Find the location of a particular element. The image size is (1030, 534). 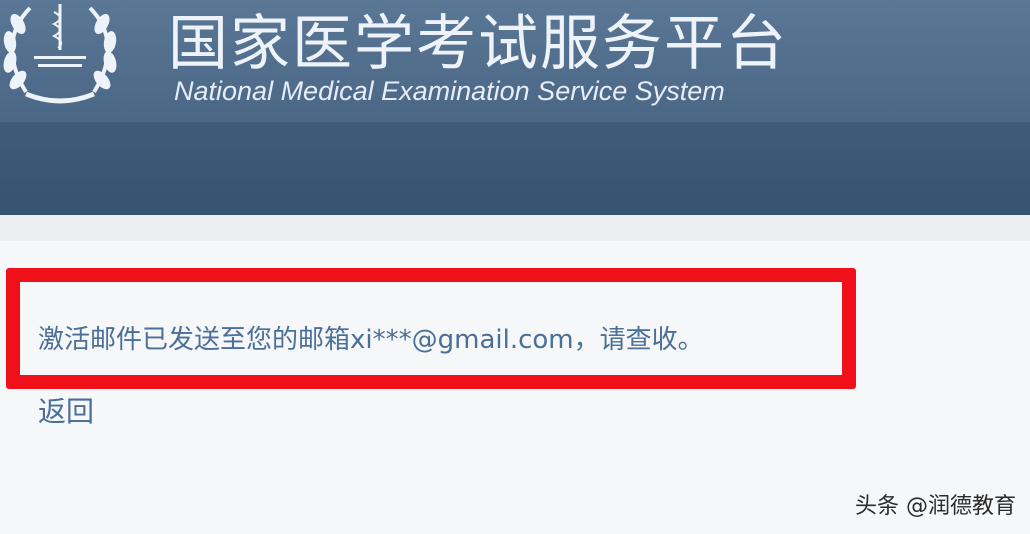

medical-emblem-icon is located at coordinates (60, 54).